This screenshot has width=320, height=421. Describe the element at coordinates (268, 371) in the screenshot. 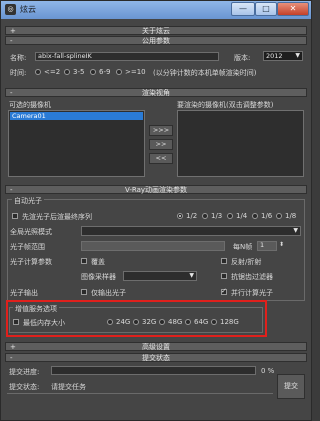

I see `progress-percent: 0 %` at that location.